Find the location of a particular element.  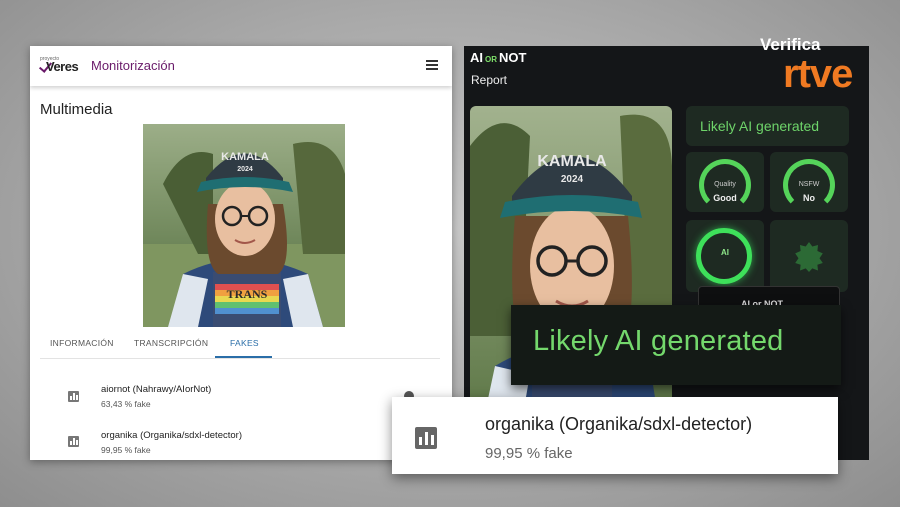

section-title: Multimedia is located at coordinates (76, 109).